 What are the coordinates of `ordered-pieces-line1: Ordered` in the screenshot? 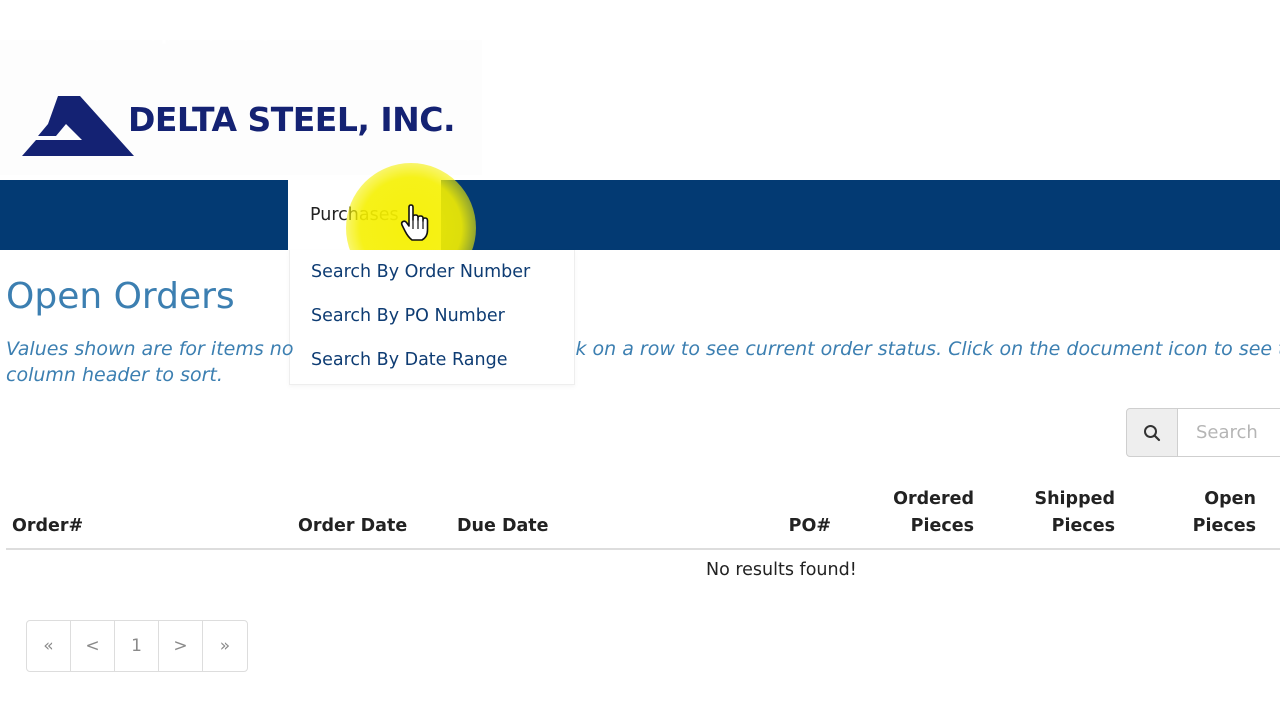 It's located at (933, 499).